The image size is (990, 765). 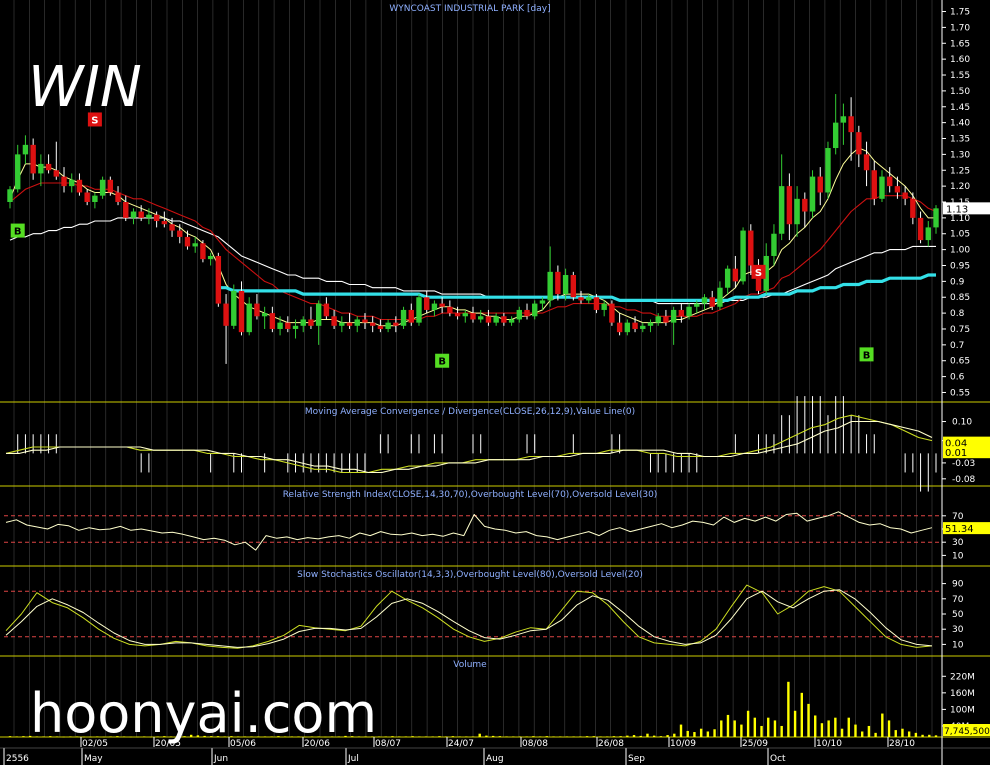 I want to click on rsi-tick-label: 70, so click(x=958, y=517).